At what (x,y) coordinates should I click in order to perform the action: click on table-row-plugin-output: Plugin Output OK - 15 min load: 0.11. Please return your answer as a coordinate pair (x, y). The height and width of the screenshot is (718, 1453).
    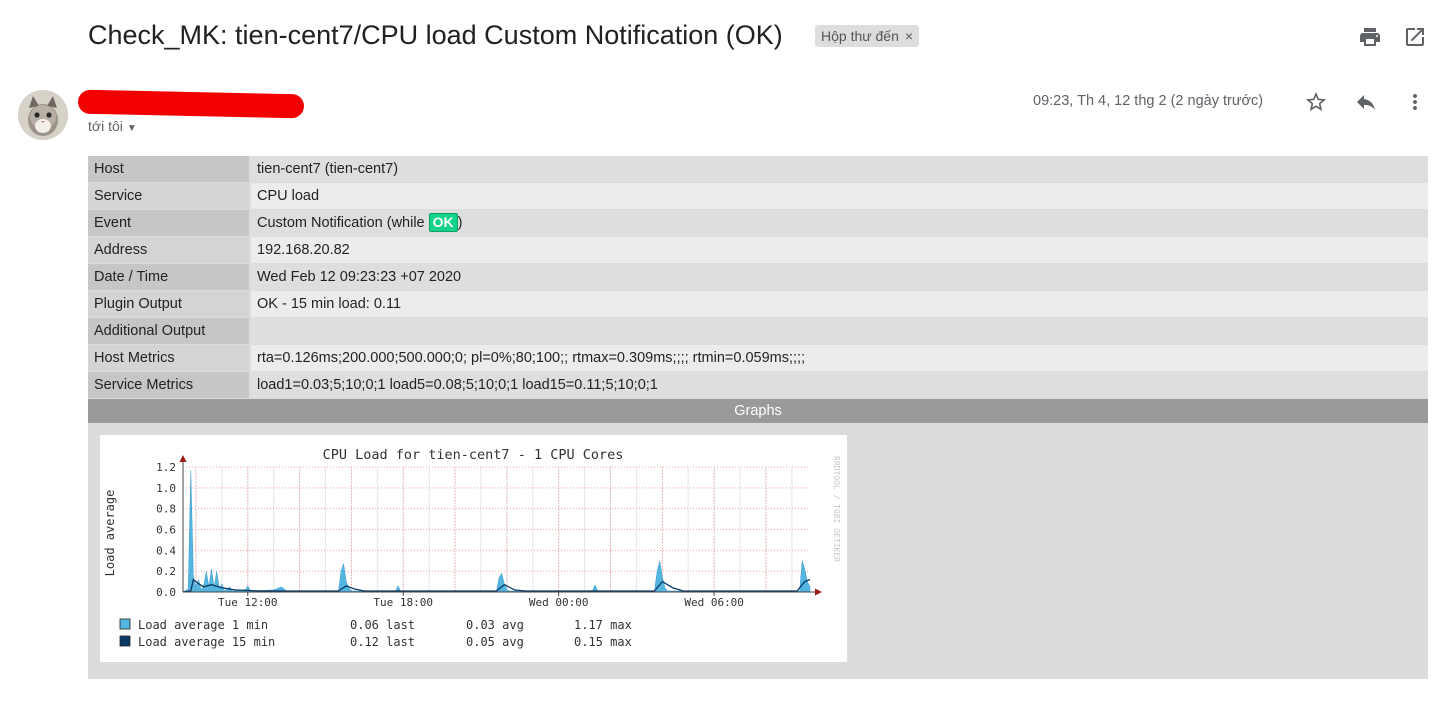
    Looking at the image, I should click on (758, 304).